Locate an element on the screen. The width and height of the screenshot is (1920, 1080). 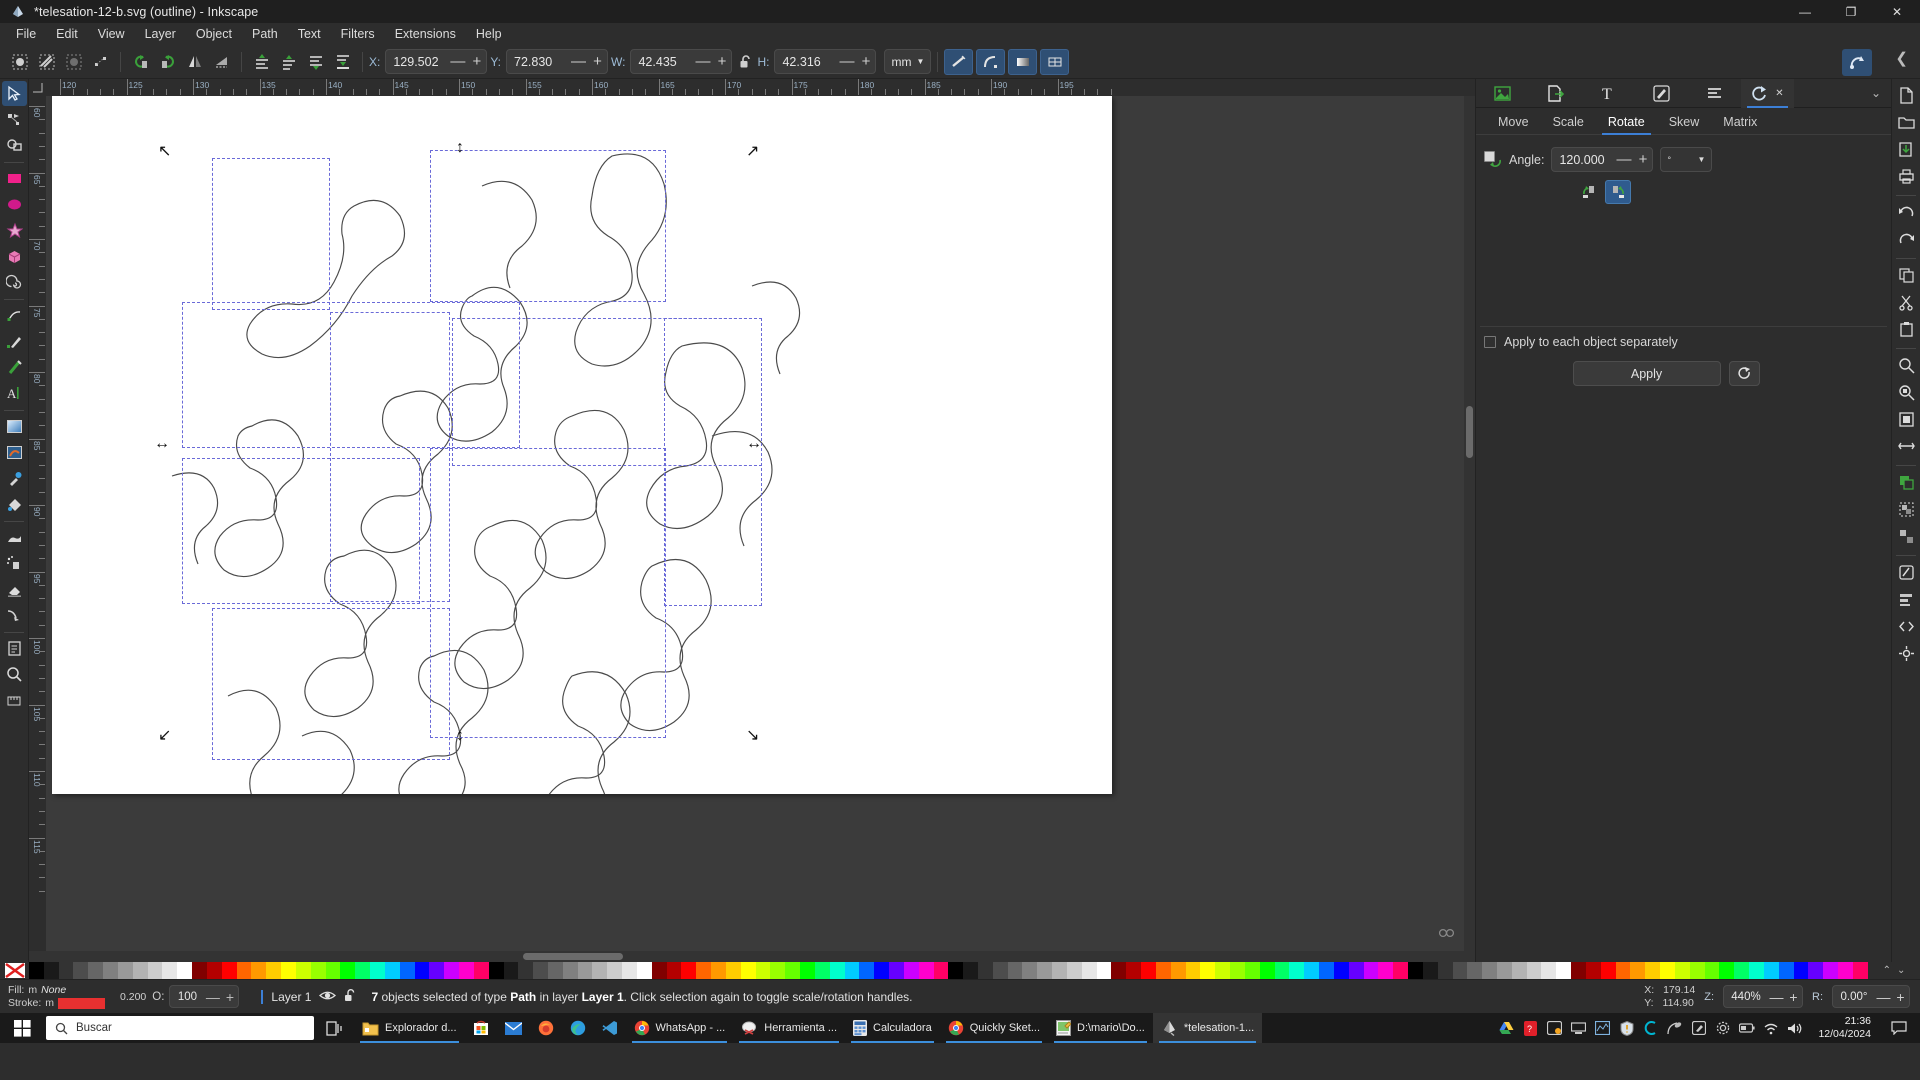
menu-extensions: Extensions is located at coordinates (425, 34).